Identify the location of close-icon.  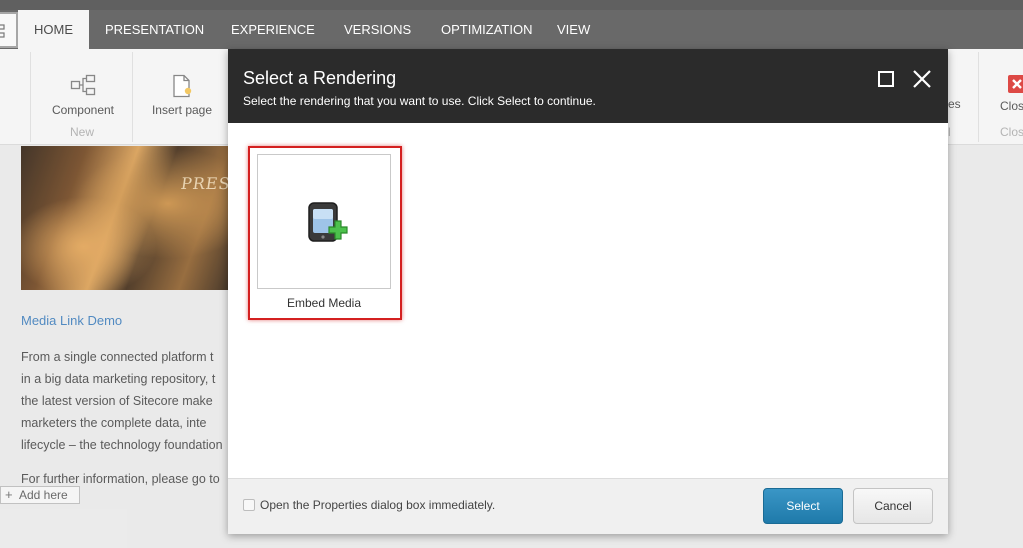
(922, 79).